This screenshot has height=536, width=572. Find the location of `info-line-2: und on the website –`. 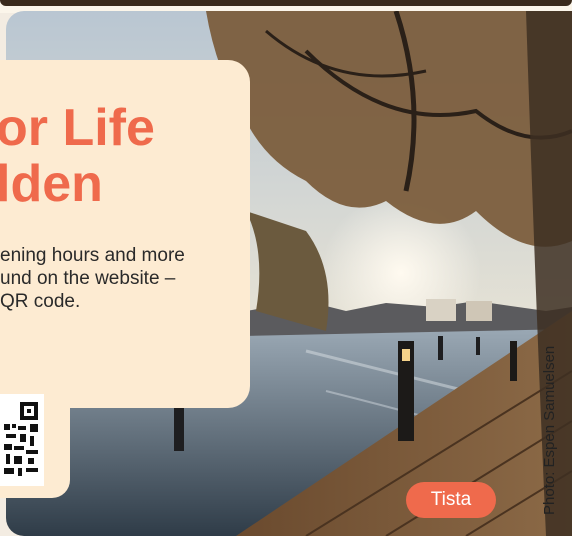

info-line-2: und on the website – is located at coordinates (88, 278).